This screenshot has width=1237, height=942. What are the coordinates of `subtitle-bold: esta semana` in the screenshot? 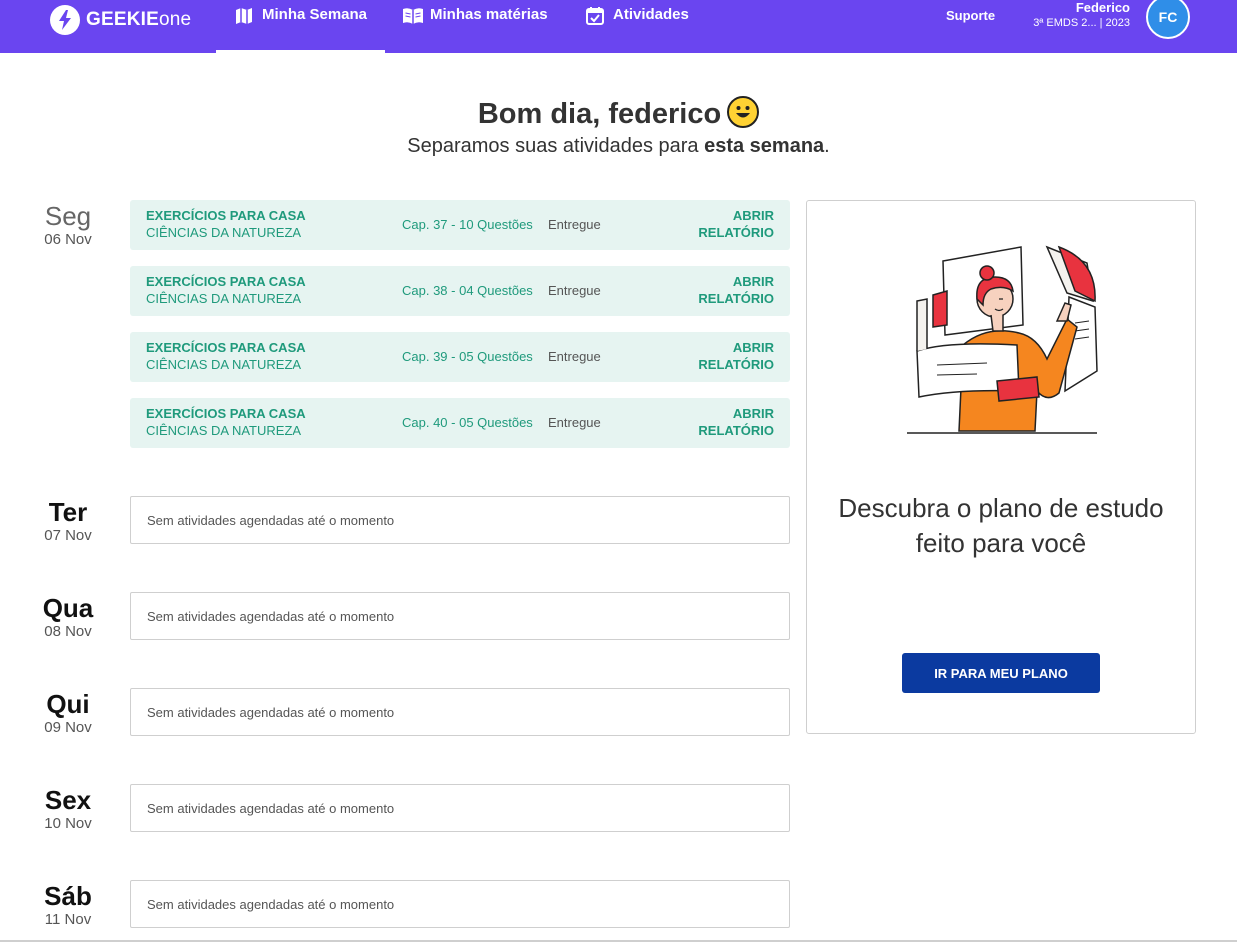 It's located at (764, 146).